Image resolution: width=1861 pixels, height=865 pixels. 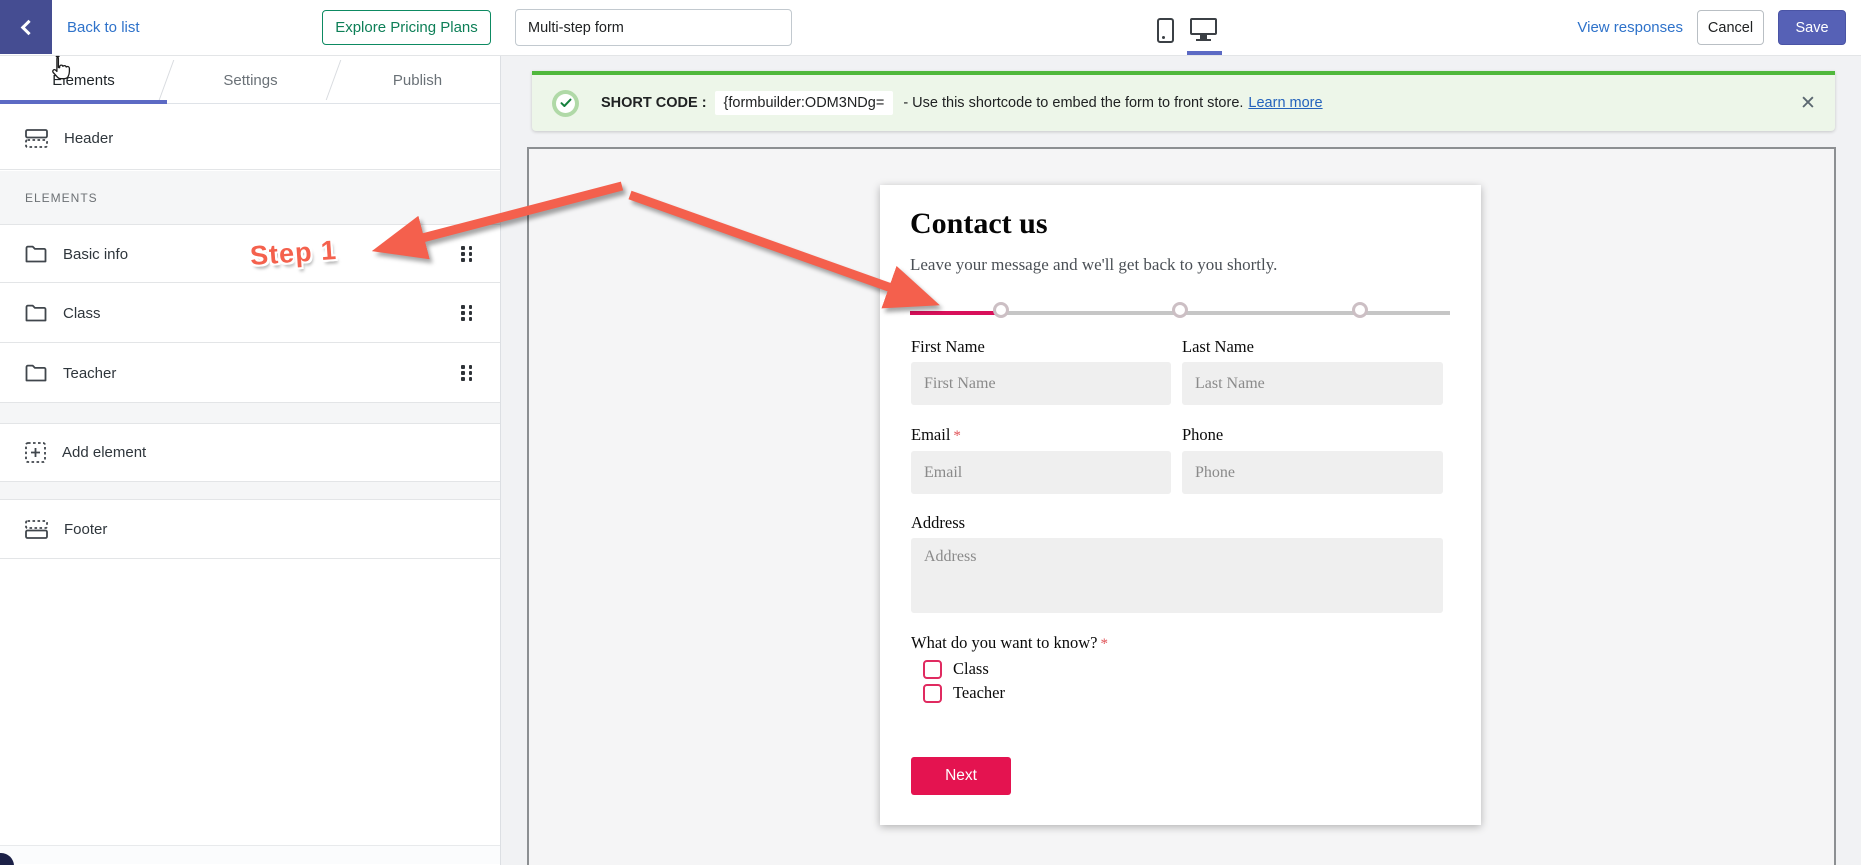 I want to click on elements-section-header: ELEMENTS, so click(x=250, y=198).